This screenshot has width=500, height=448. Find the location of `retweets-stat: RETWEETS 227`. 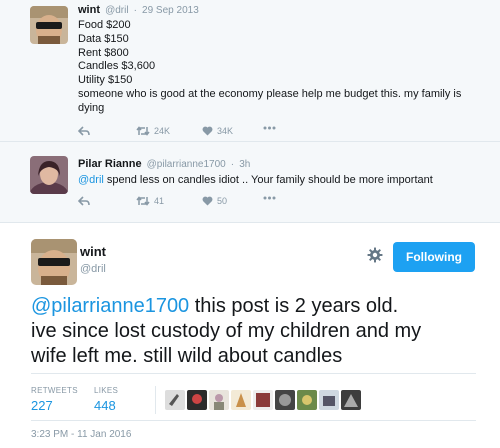

retweets-stat: RETWEETS 227 is located at coordinates (54, 399).